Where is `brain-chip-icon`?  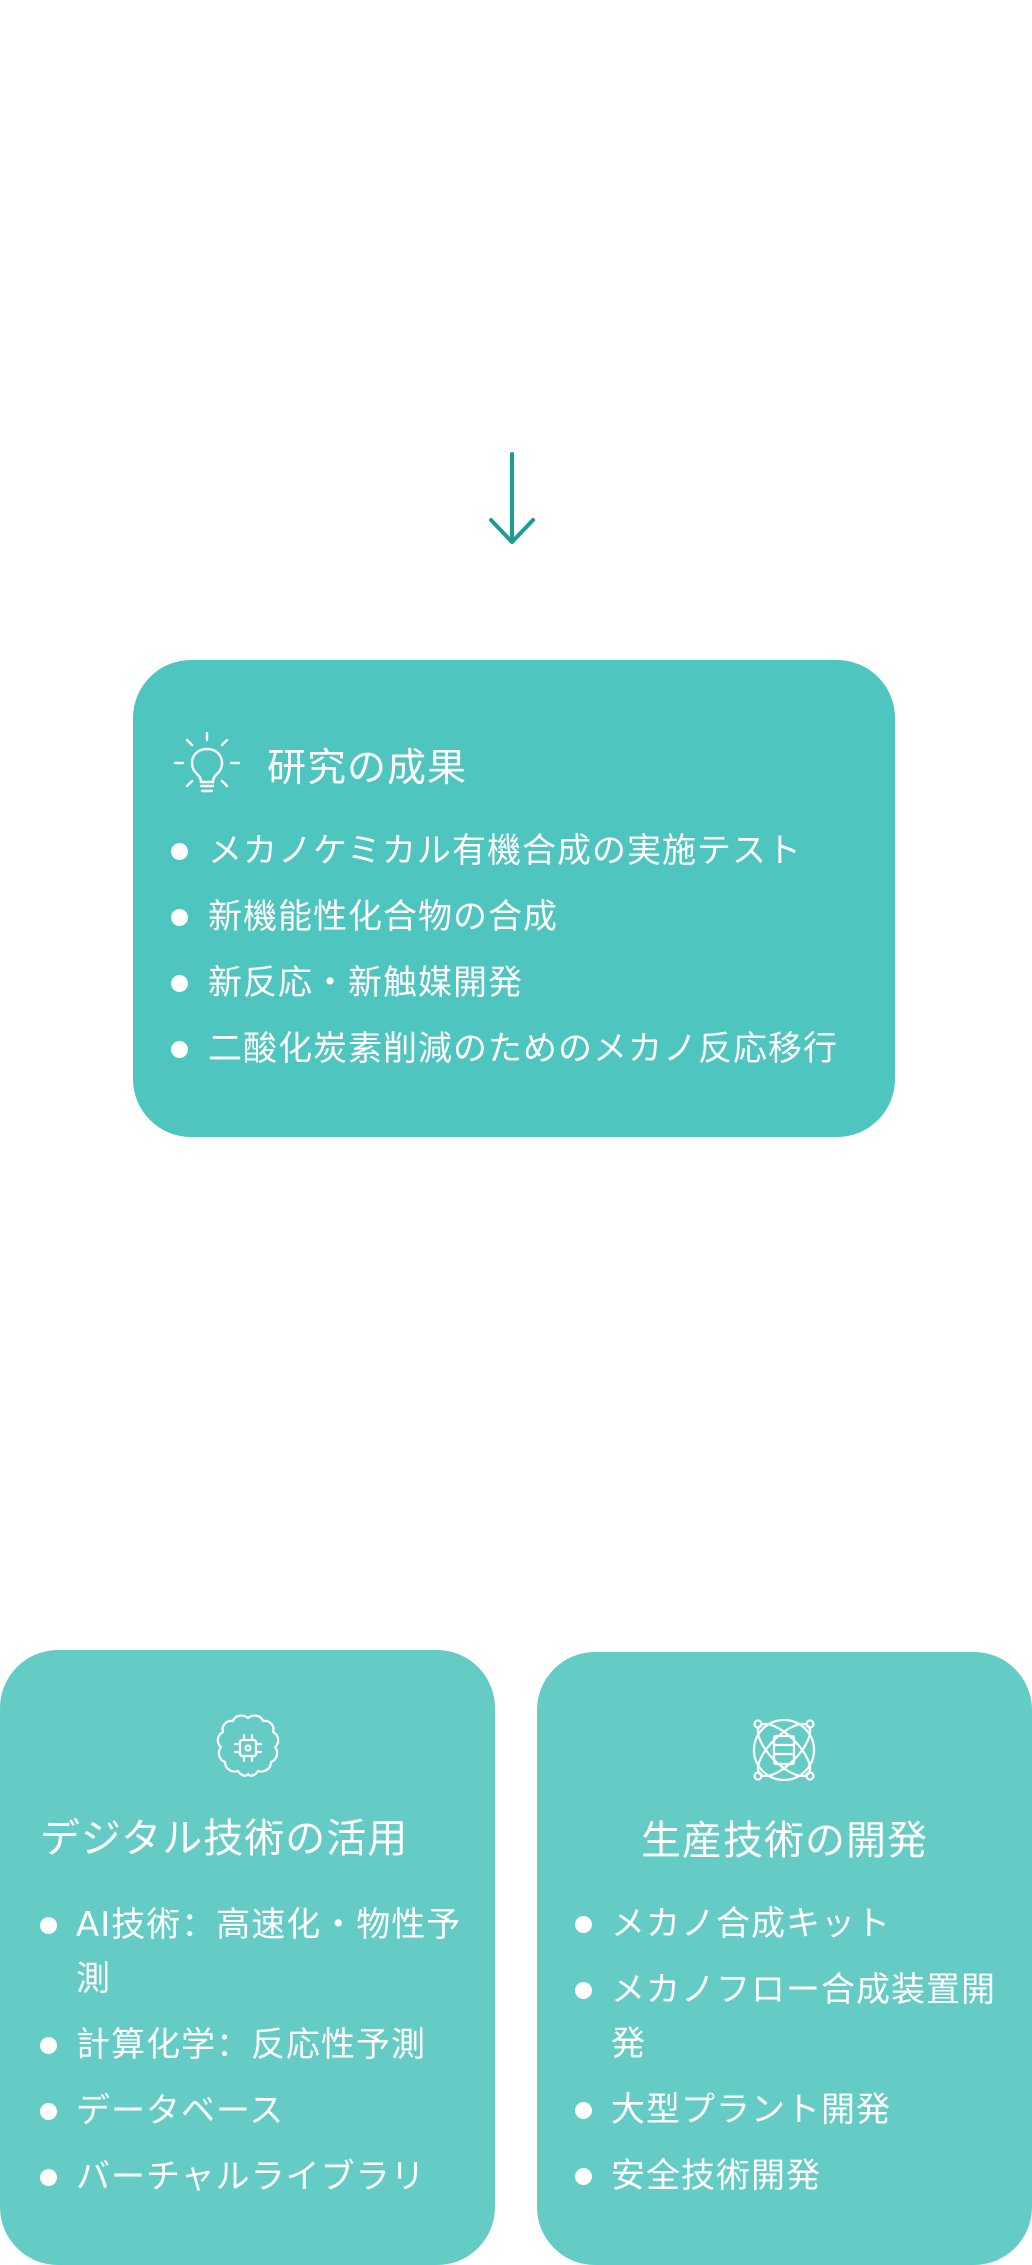
brain-chip-icon is located at coordinates (248, 1745).